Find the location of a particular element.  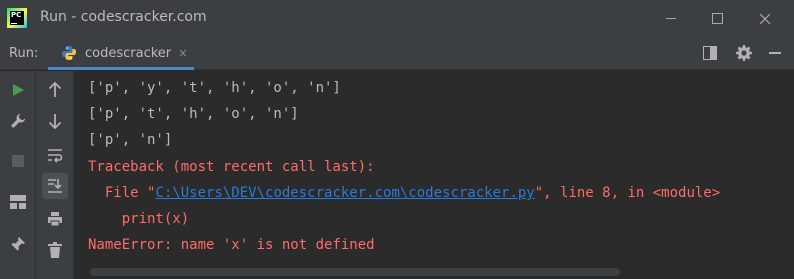

clear-all-button is located at coordinates (55, 250).